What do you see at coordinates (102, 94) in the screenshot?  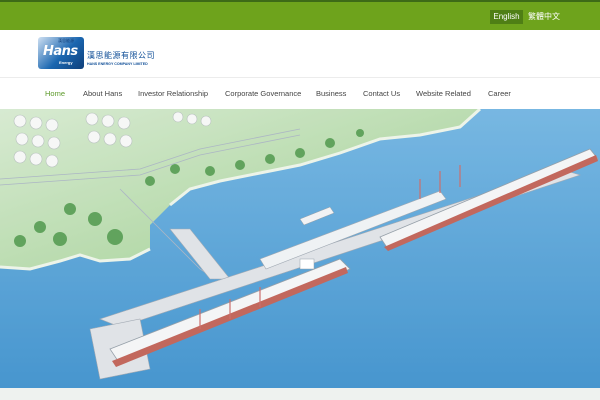 I see `nav-item-about-hans: About Hans` at bounding box center [102, 94].